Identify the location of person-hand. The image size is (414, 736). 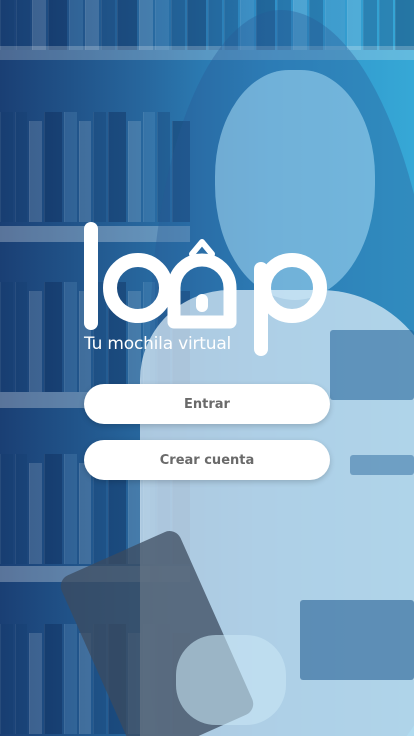
(231, 680).